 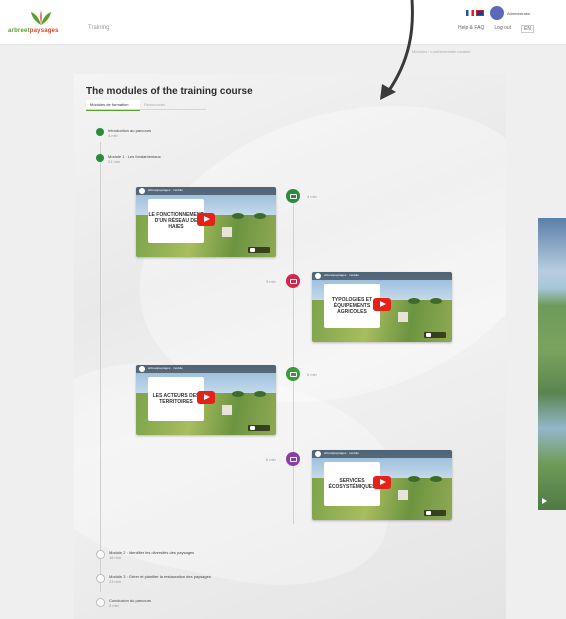 What do you see at coordinates (123, 133) in the screenshot?
I see `module-item: Introduction au parcours 4 min` at bounding box center [123, 133].